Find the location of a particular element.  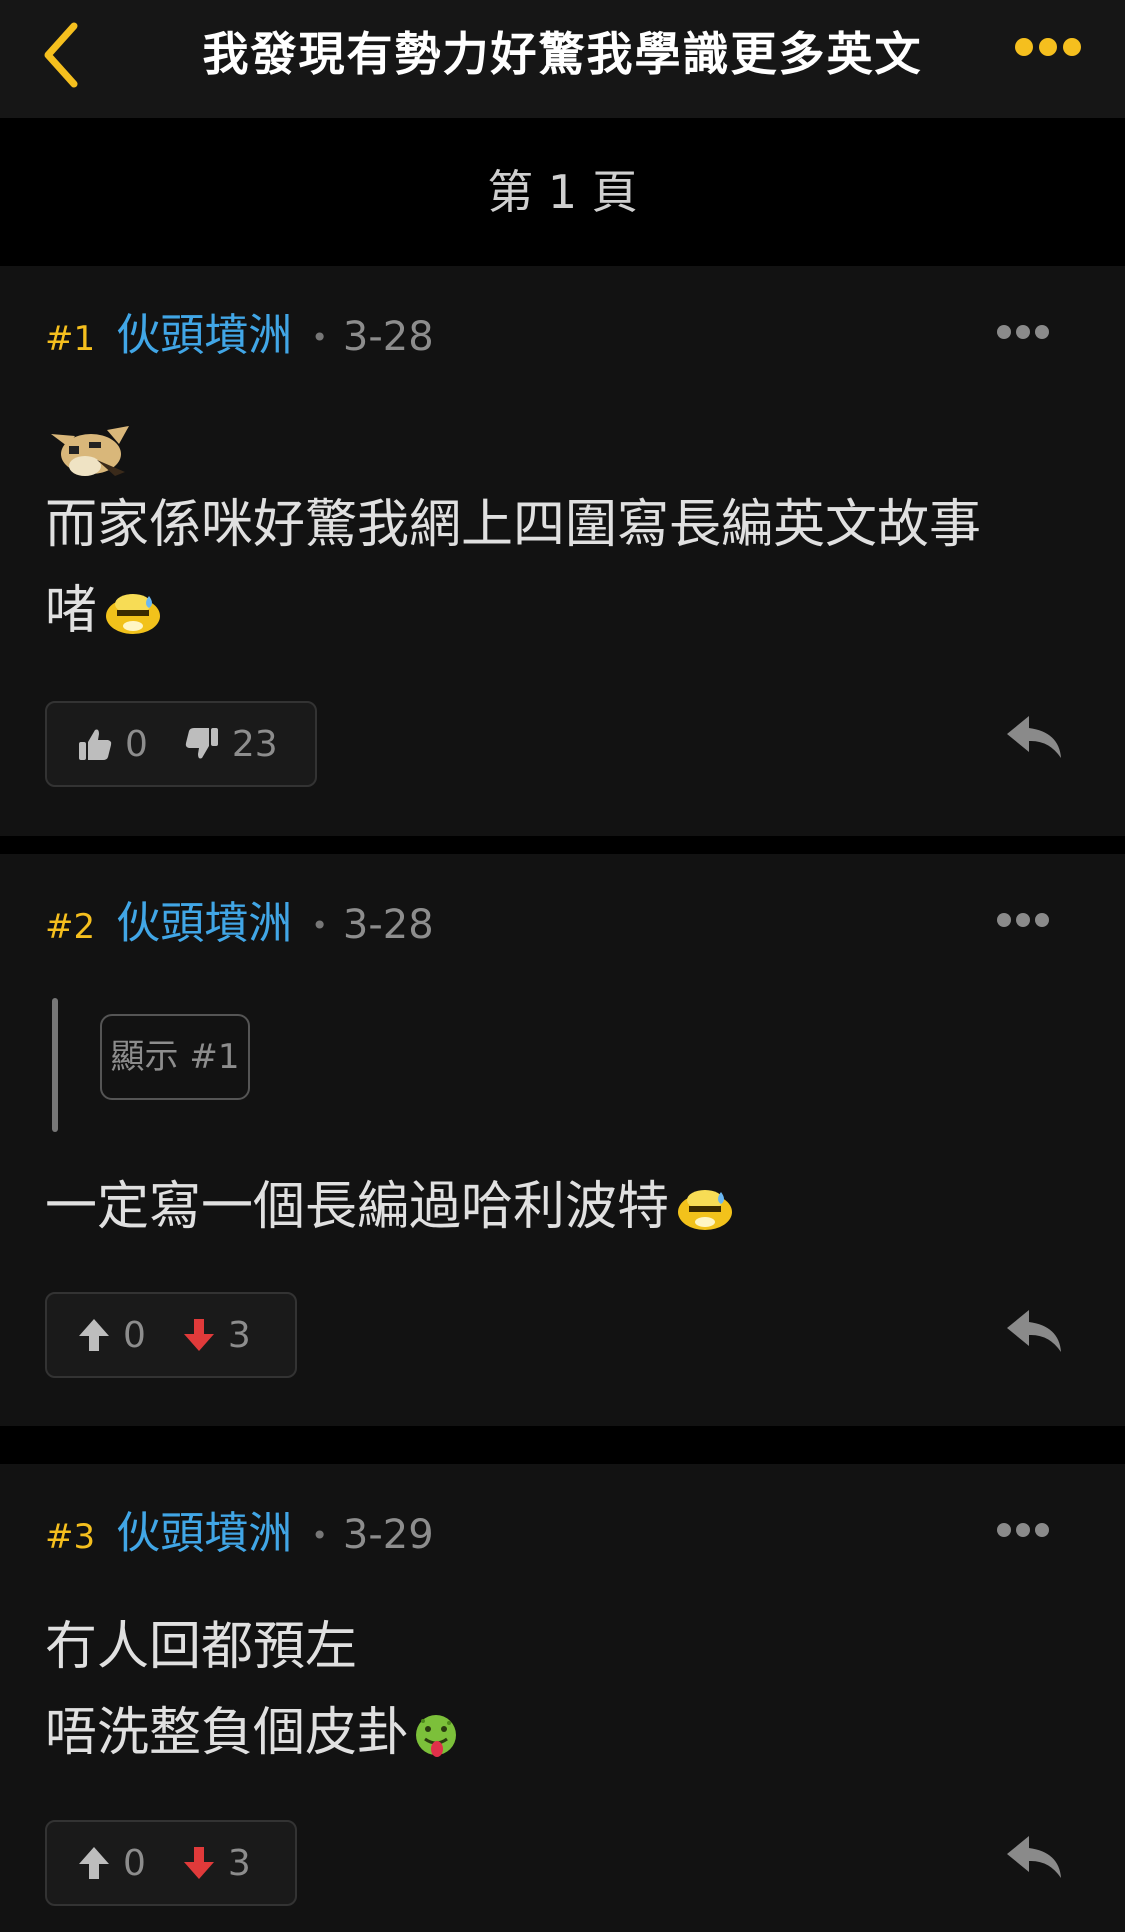

back-button is located at coordinates (65, 55).